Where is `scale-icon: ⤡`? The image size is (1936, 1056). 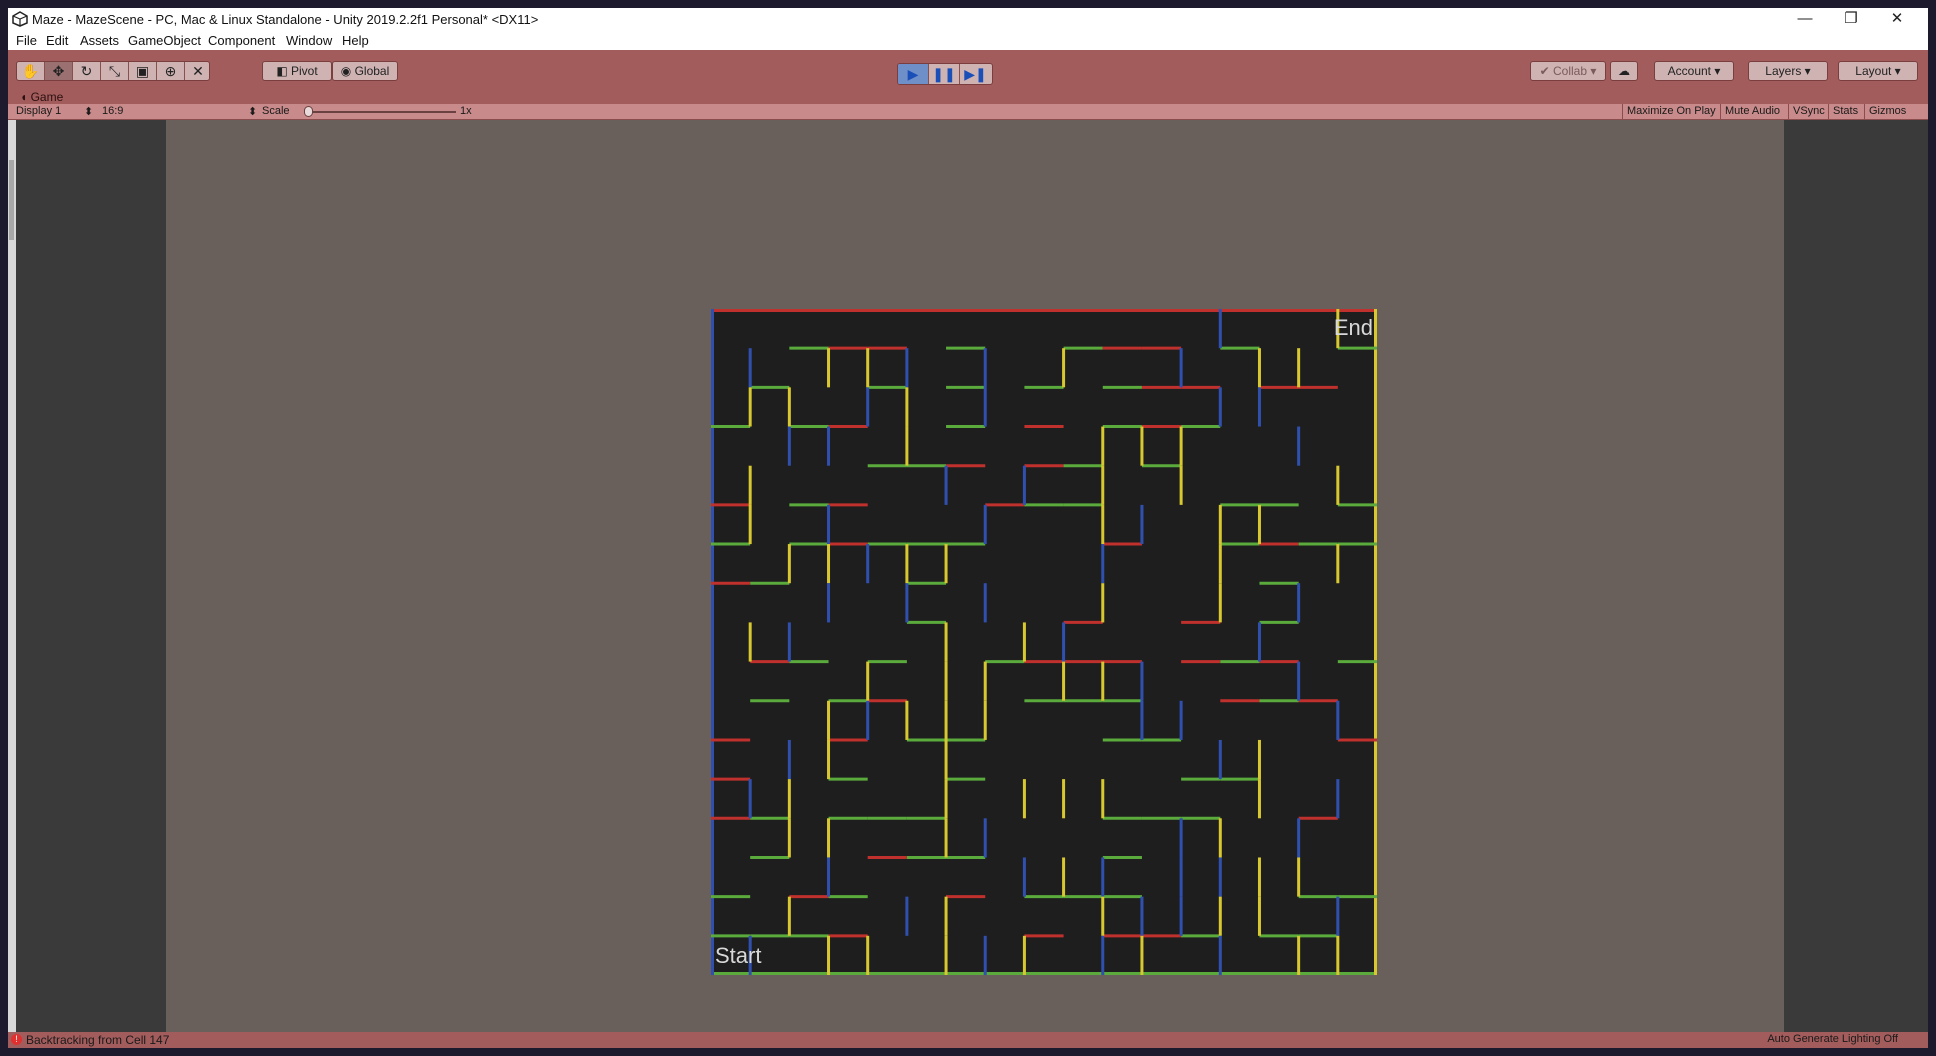
scale-icon: ⤡ is located at coordinates (115, 71).